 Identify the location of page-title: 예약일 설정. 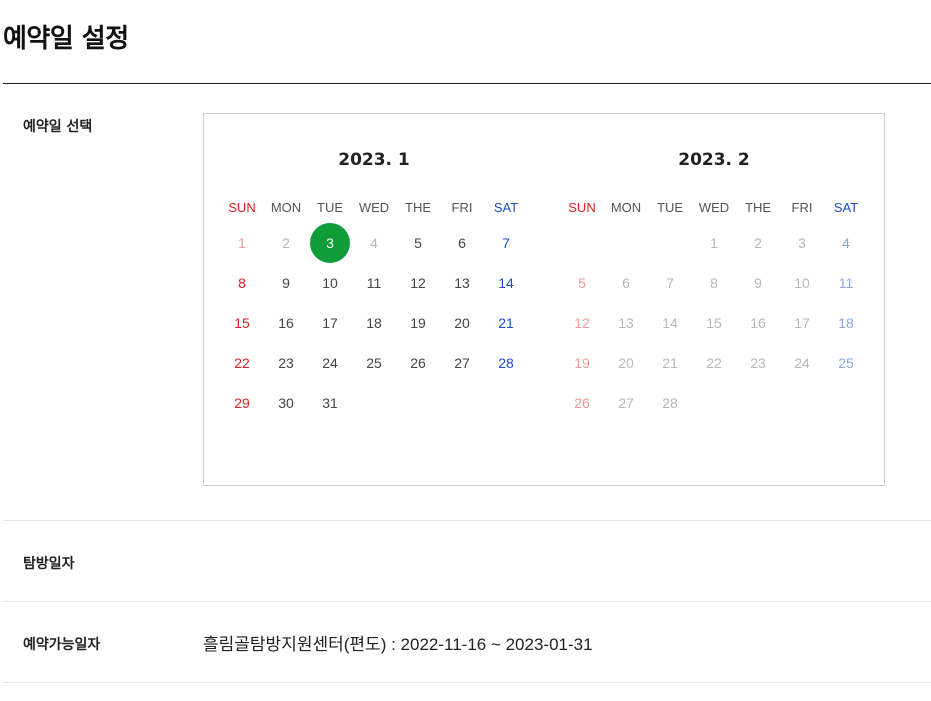
(66, 39).